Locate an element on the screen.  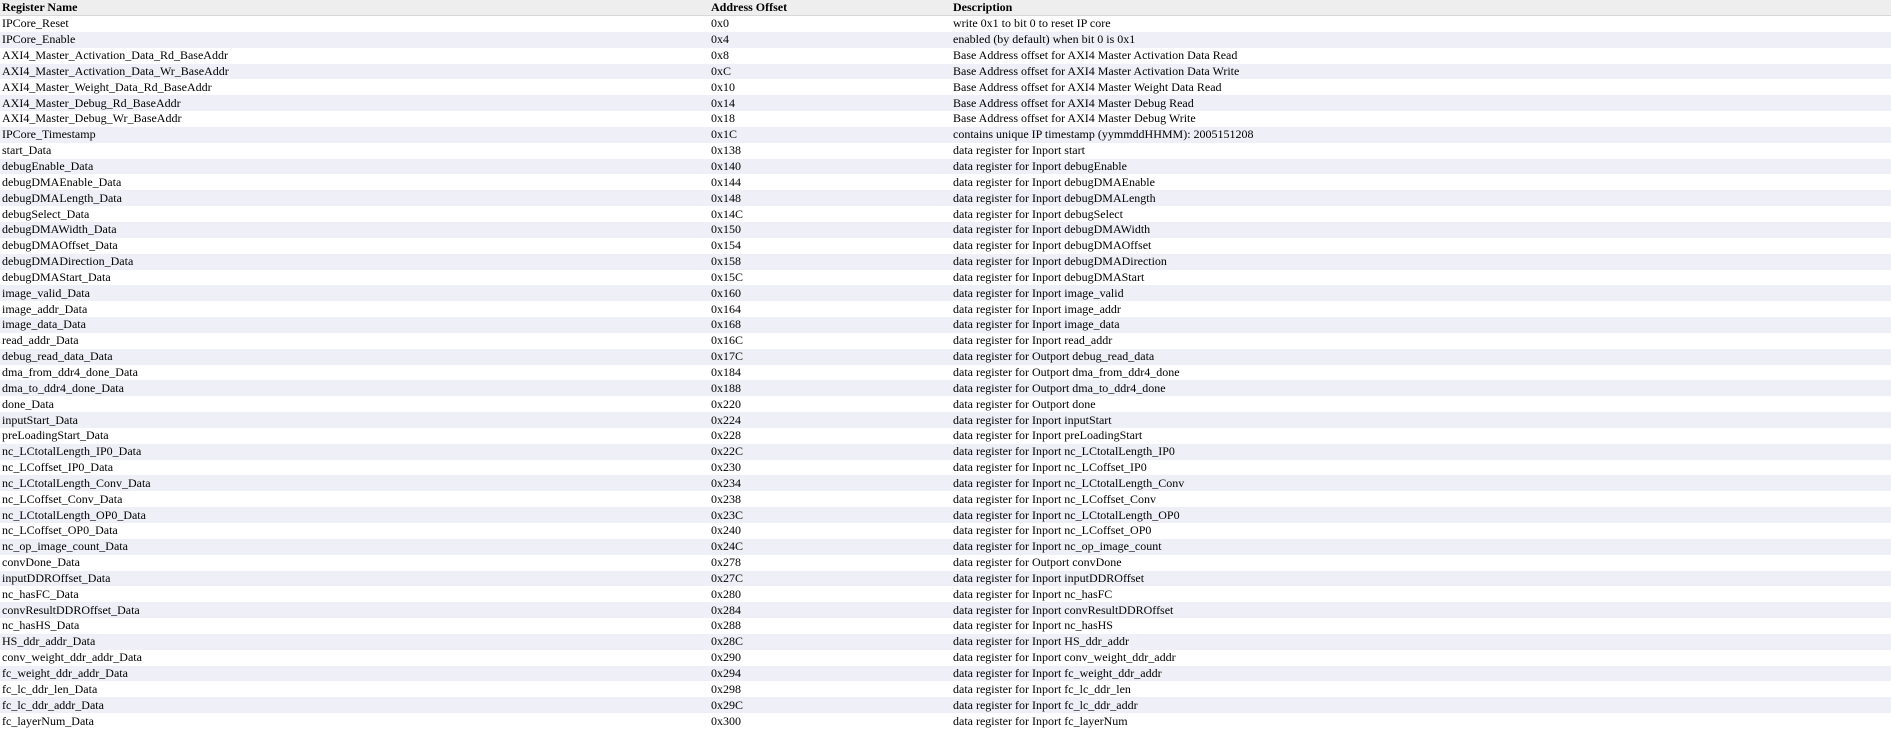
description-cell: data register for Inport start is located at coordinates (1421, 150).